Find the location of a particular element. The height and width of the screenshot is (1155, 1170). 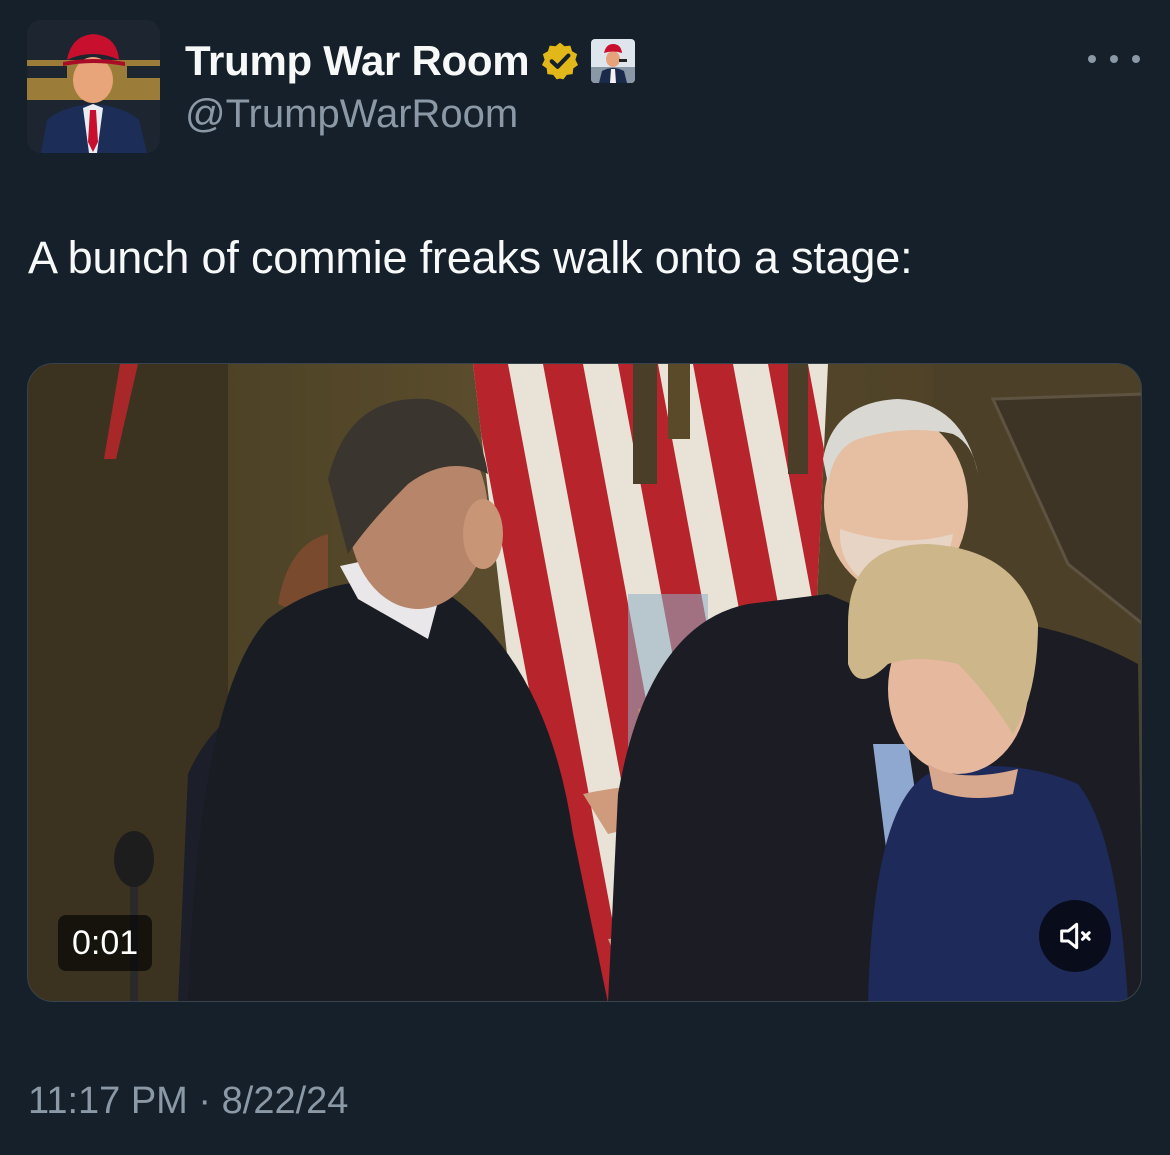

trump-portrait-avatar is located at coordinates (93, 86).